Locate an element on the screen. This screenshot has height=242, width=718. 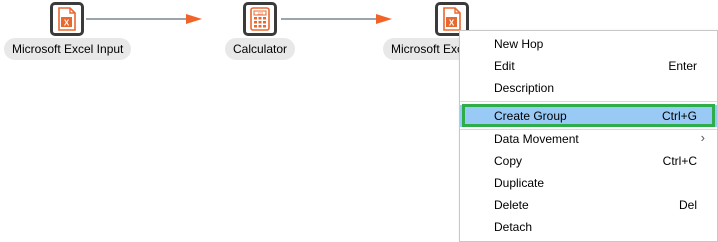
svg-text: 123 is located at coordinates (260, 14).